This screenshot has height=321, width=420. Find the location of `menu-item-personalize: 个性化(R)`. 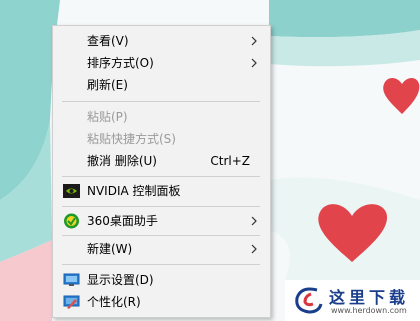

menu-item-personalize: 个性化(R) is located at coordinates (161, 302).